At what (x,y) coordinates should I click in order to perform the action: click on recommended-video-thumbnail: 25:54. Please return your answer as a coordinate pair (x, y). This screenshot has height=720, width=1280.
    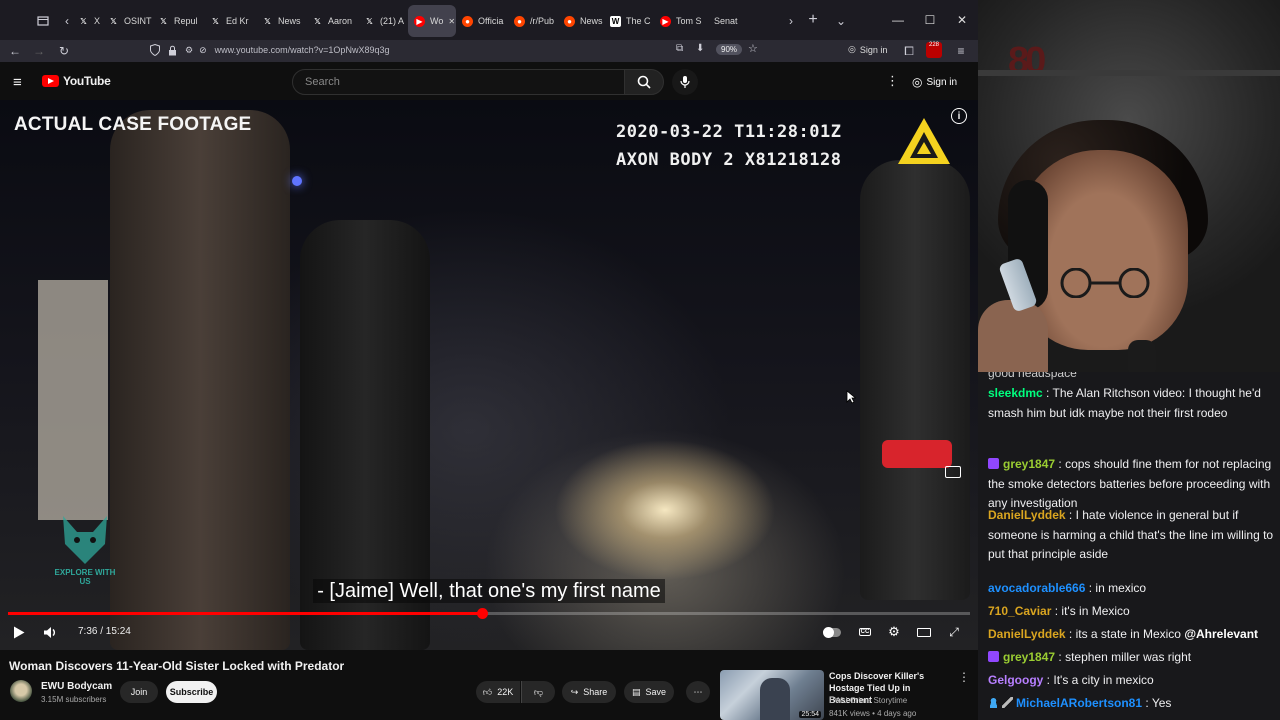
    Looking at the image, I should click on (772, 695).